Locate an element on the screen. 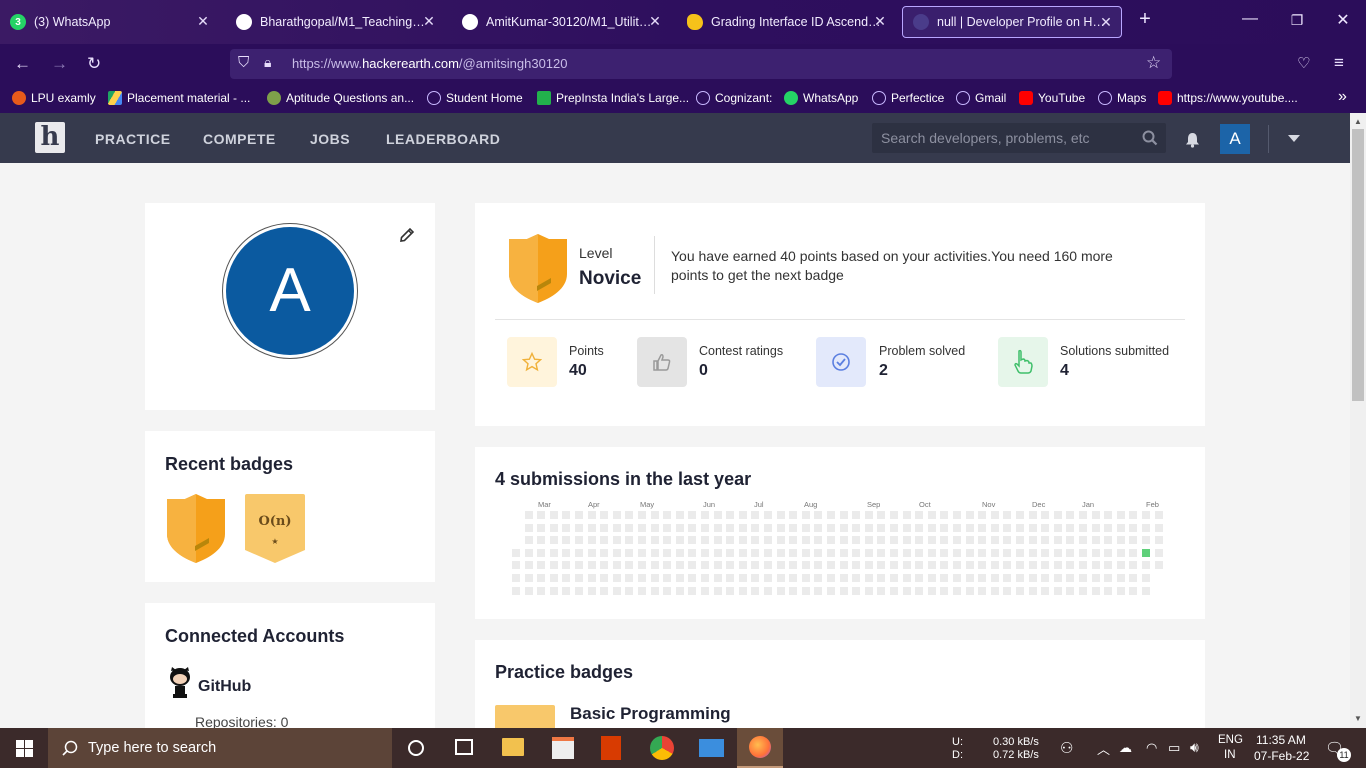  bookmark-item: Student Home is located at coordinates (475, 98).